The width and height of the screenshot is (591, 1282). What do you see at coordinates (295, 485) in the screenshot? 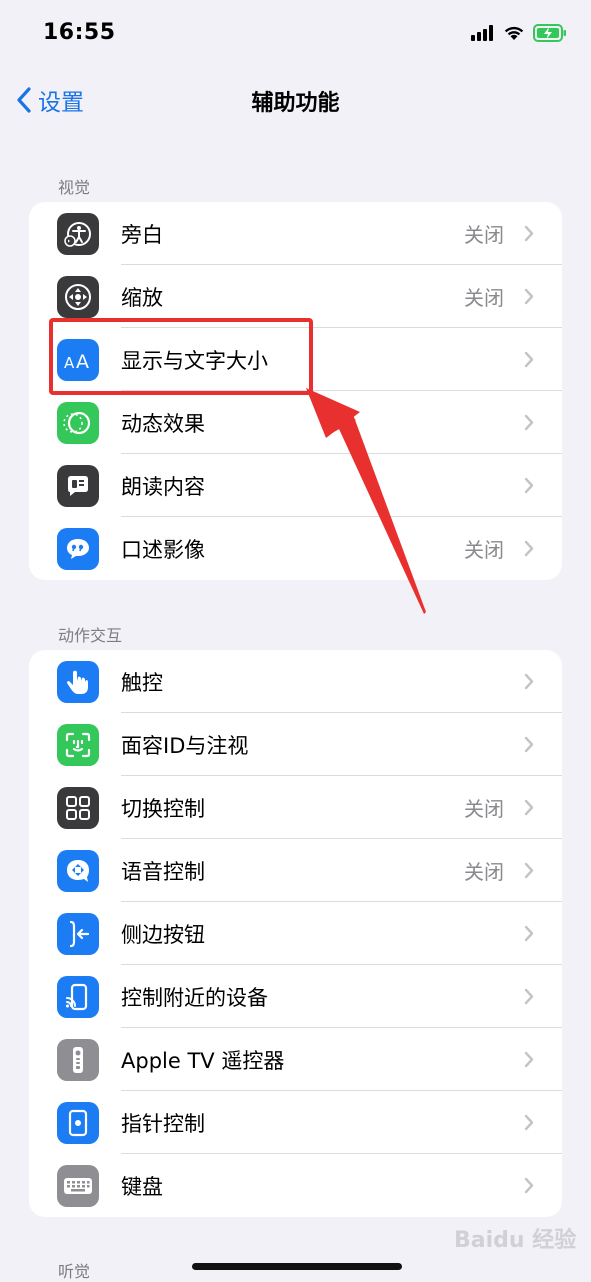
I see `row-spoken-content: 朗读内容` at bounding box center [295, 485].